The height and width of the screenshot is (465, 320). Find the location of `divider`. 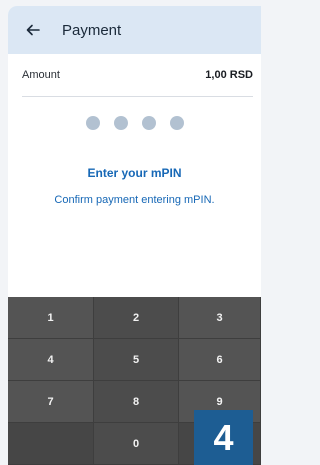

divider is located at coordinates (137, 96).